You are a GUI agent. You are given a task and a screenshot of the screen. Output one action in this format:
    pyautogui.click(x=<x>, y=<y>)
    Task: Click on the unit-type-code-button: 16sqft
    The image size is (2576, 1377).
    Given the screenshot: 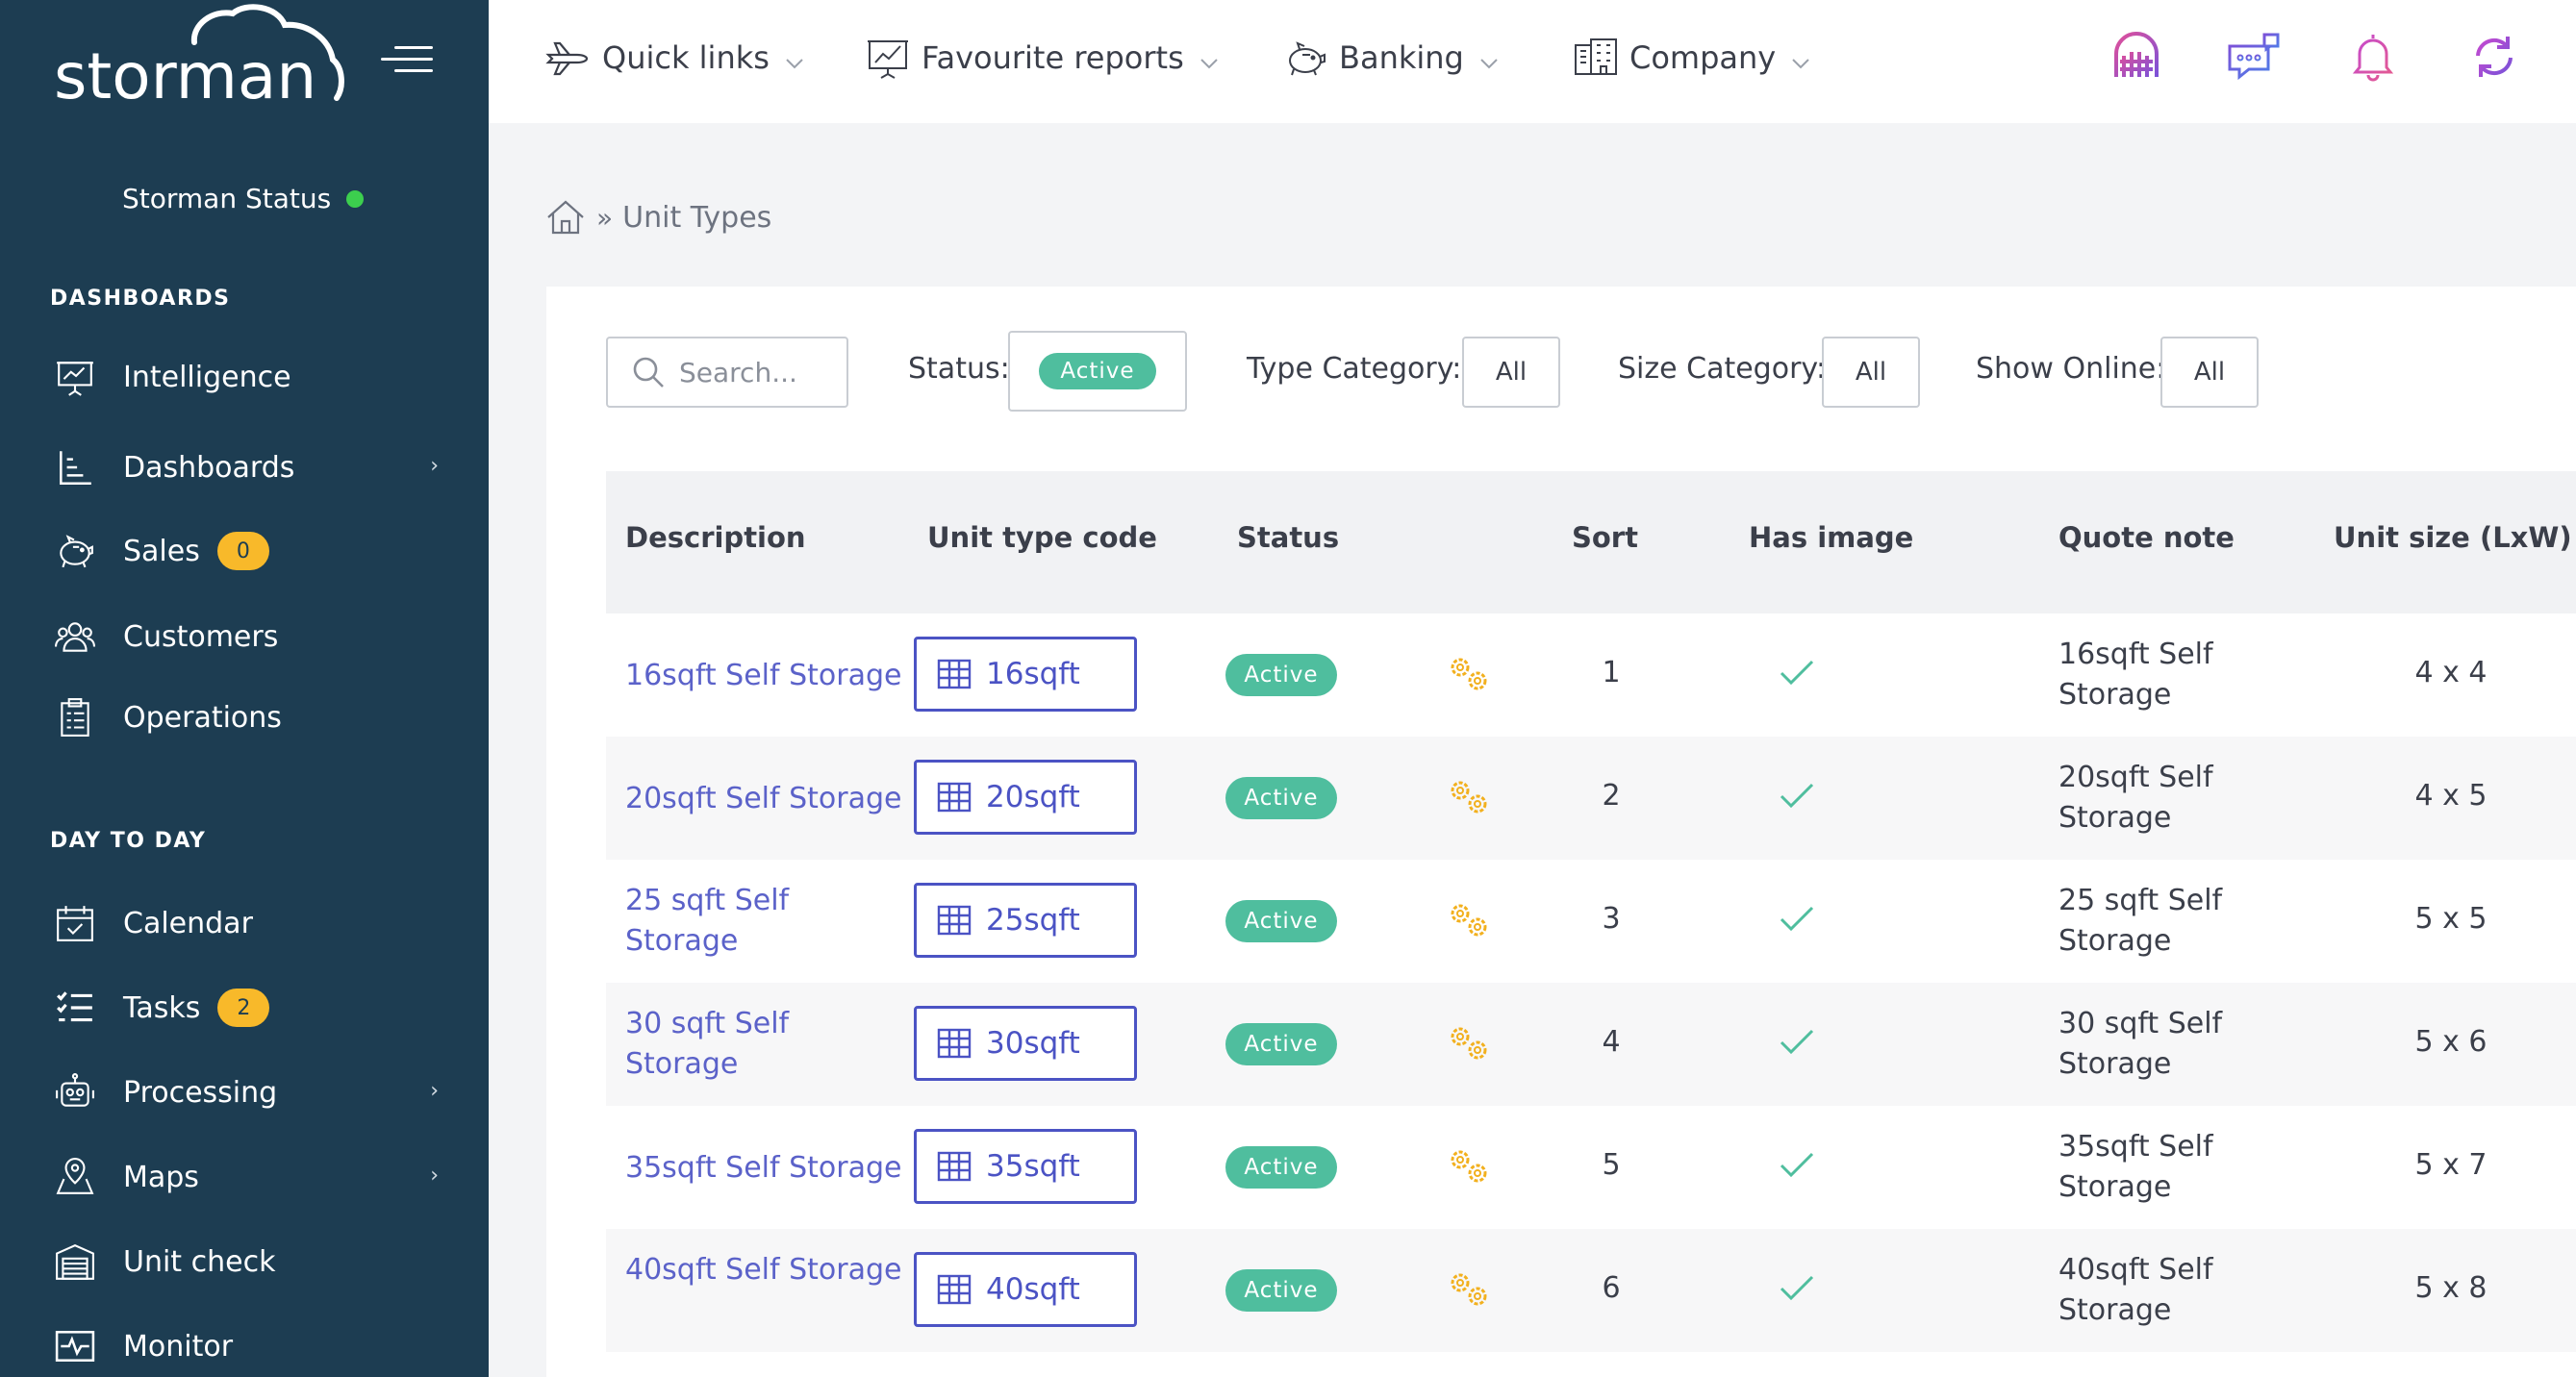 What is the action you would take?
    pyautogui.click(x=1025, y=674)
    